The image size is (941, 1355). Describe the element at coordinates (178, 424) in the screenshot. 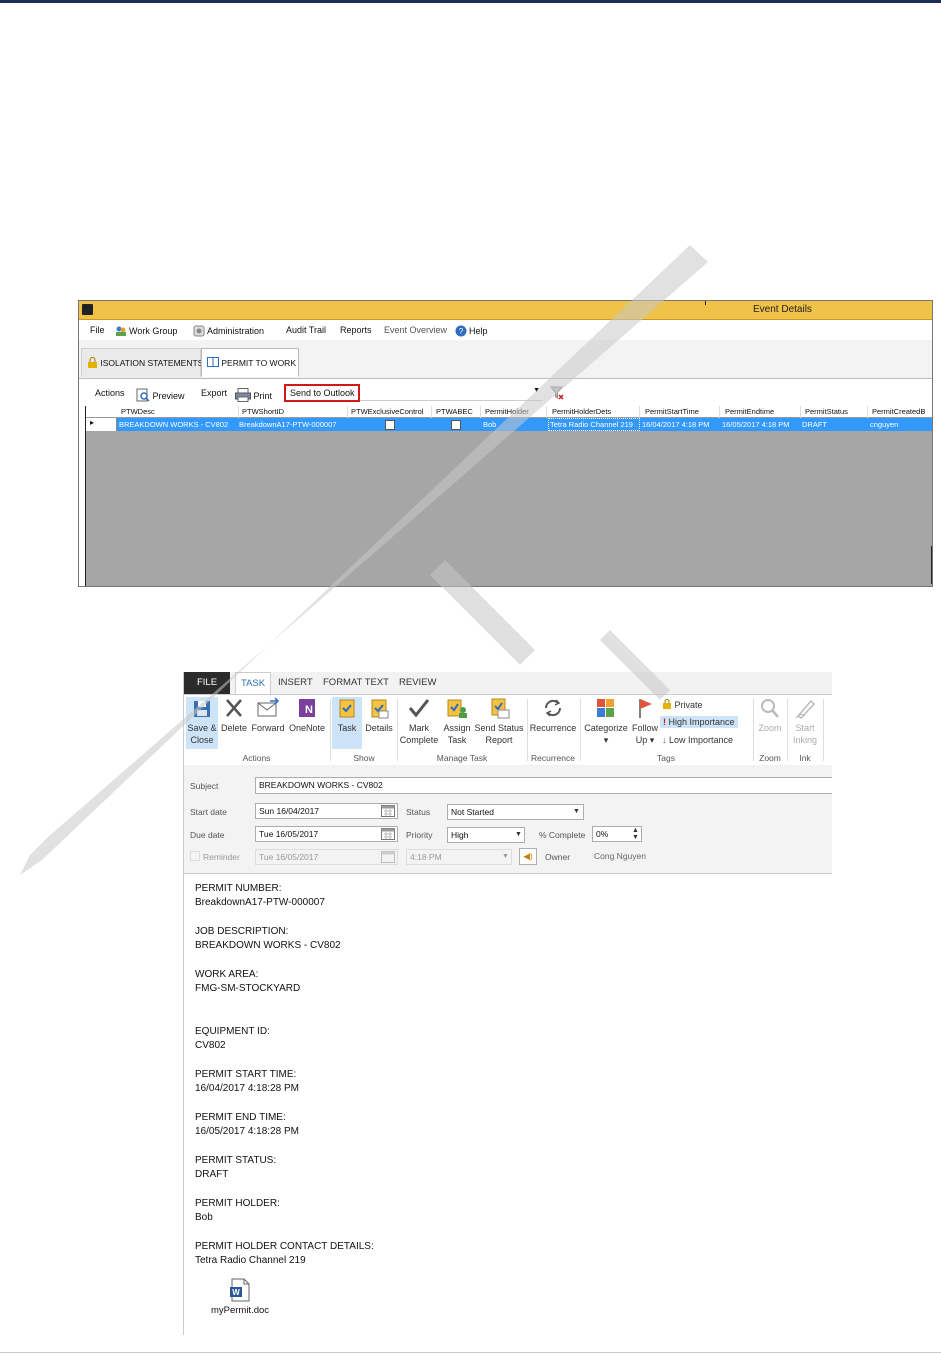

I see `cell-desc: BREAKDOWN WORKS - CV802` at that location.